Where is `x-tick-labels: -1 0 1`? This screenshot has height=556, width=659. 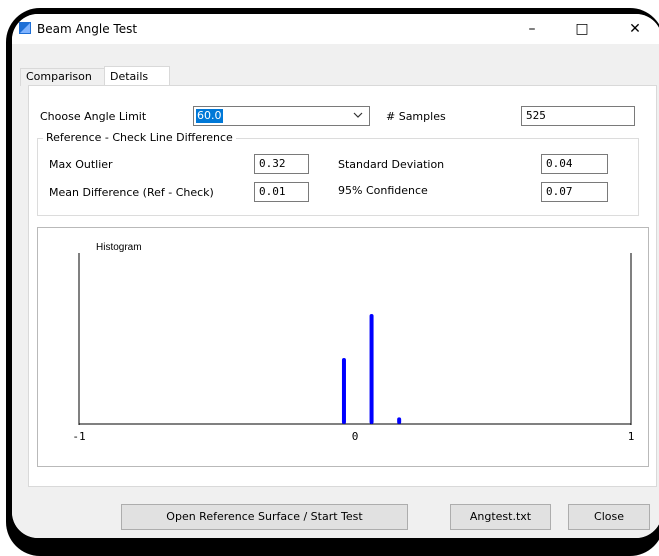 x-tick-labels: -1 0 1 is located at coordinates (353, 436).